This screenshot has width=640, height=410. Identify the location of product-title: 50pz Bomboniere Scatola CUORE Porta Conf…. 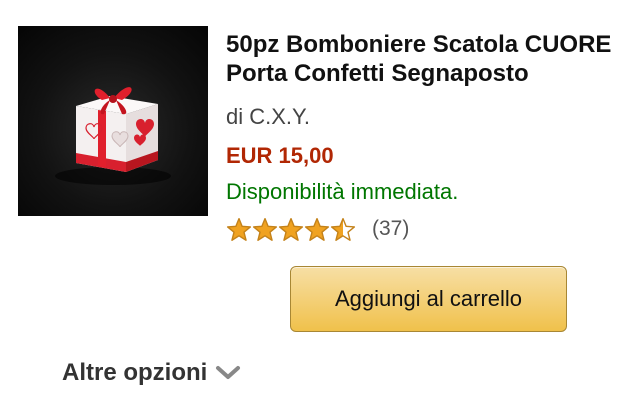
(426, 59).